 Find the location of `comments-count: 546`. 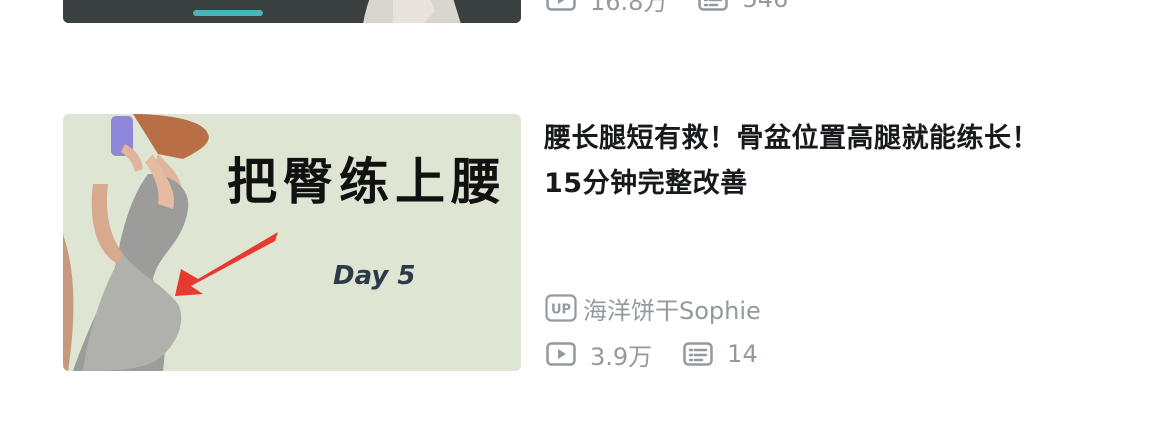

comments-count: 546 is located at coordinates (765, 6).